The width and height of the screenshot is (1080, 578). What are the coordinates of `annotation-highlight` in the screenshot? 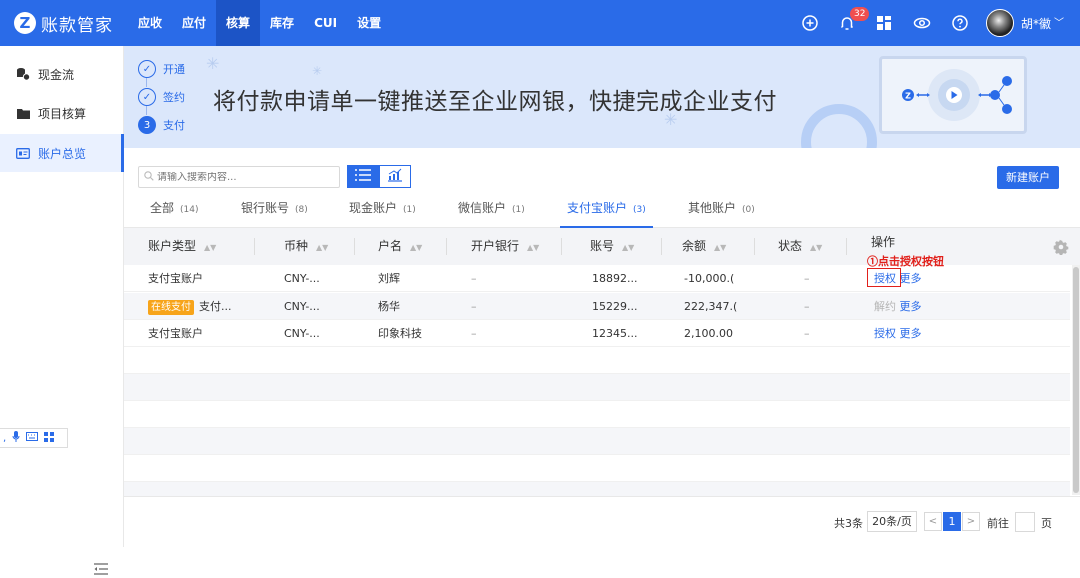 It's located at (884, 277).